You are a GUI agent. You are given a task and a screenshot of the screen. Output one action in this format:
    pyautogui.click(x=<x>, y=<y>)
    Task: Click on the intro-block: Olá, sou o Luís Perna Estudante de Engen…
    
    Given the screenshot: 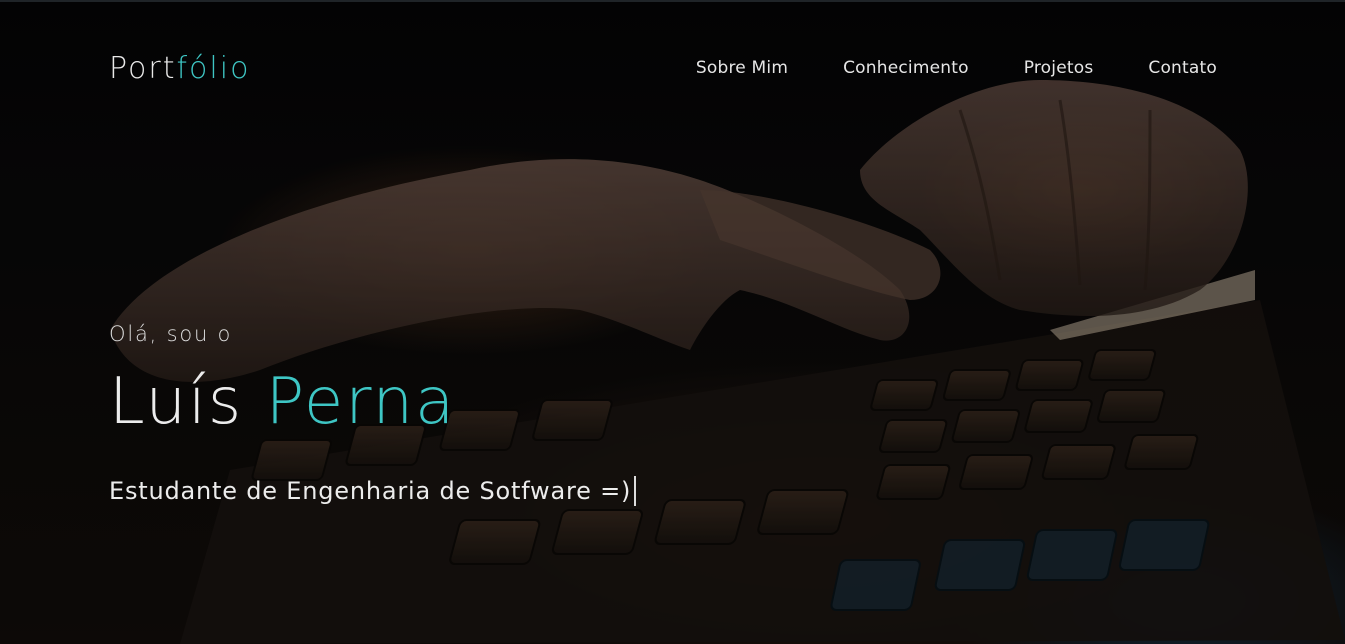 What is the action you would take?
    pyautogui.click(x=373, y=414)
    